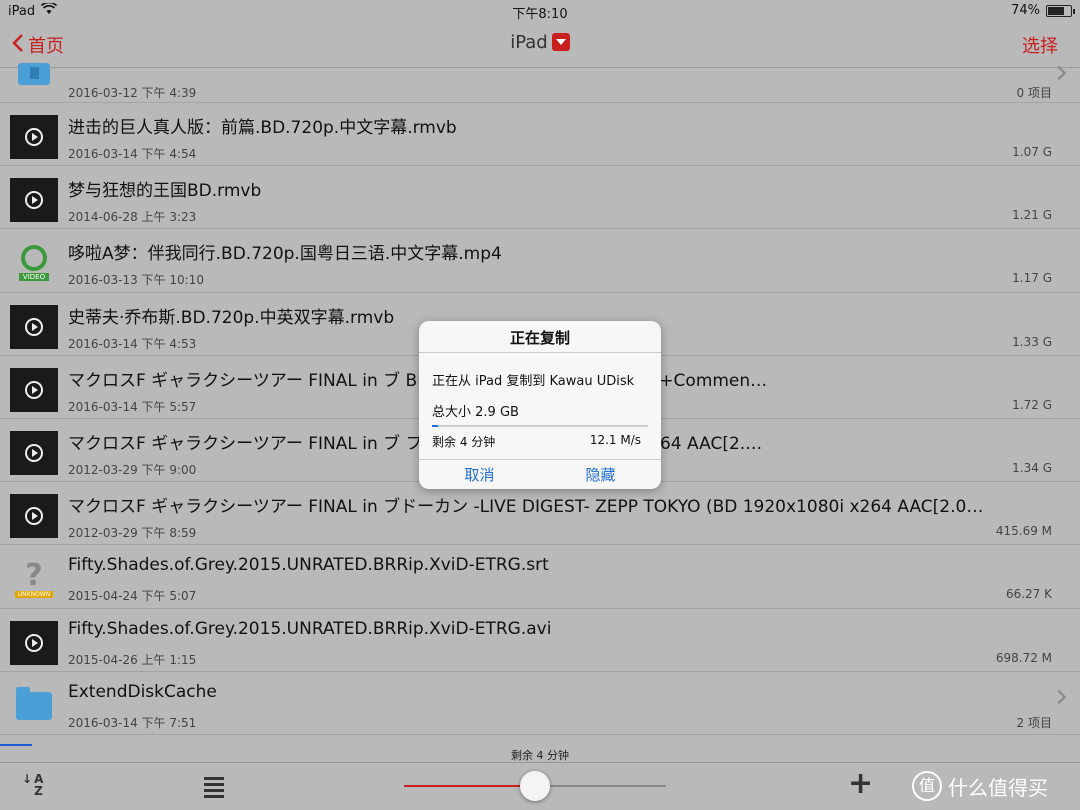 The image size is (1080, 810). I want to click on film-reel-icon: VIDEO, so click(34, 263).